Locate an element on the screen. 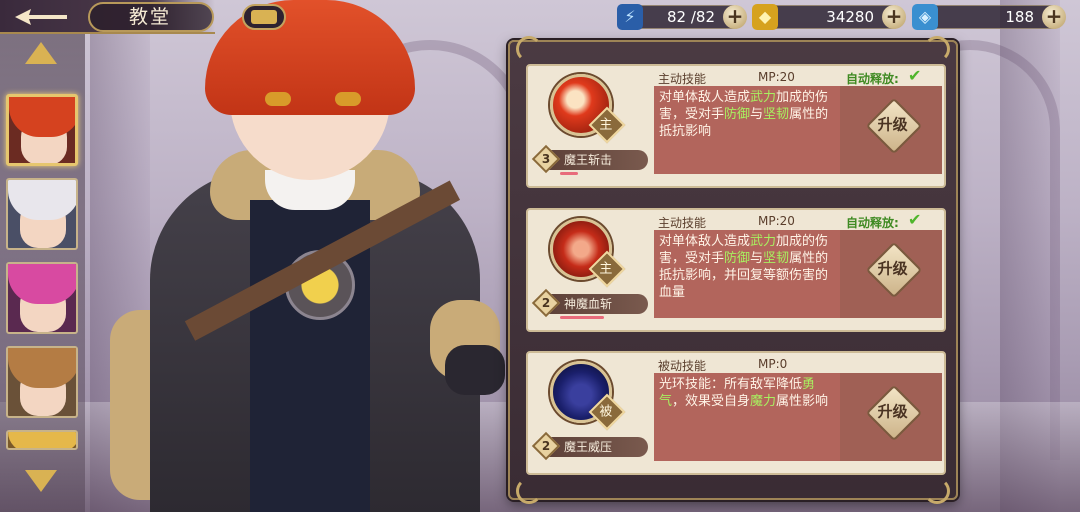 The height and width of the screenshot is (512, 1080). chevron-down-icon is located at coordinates (41, 481).